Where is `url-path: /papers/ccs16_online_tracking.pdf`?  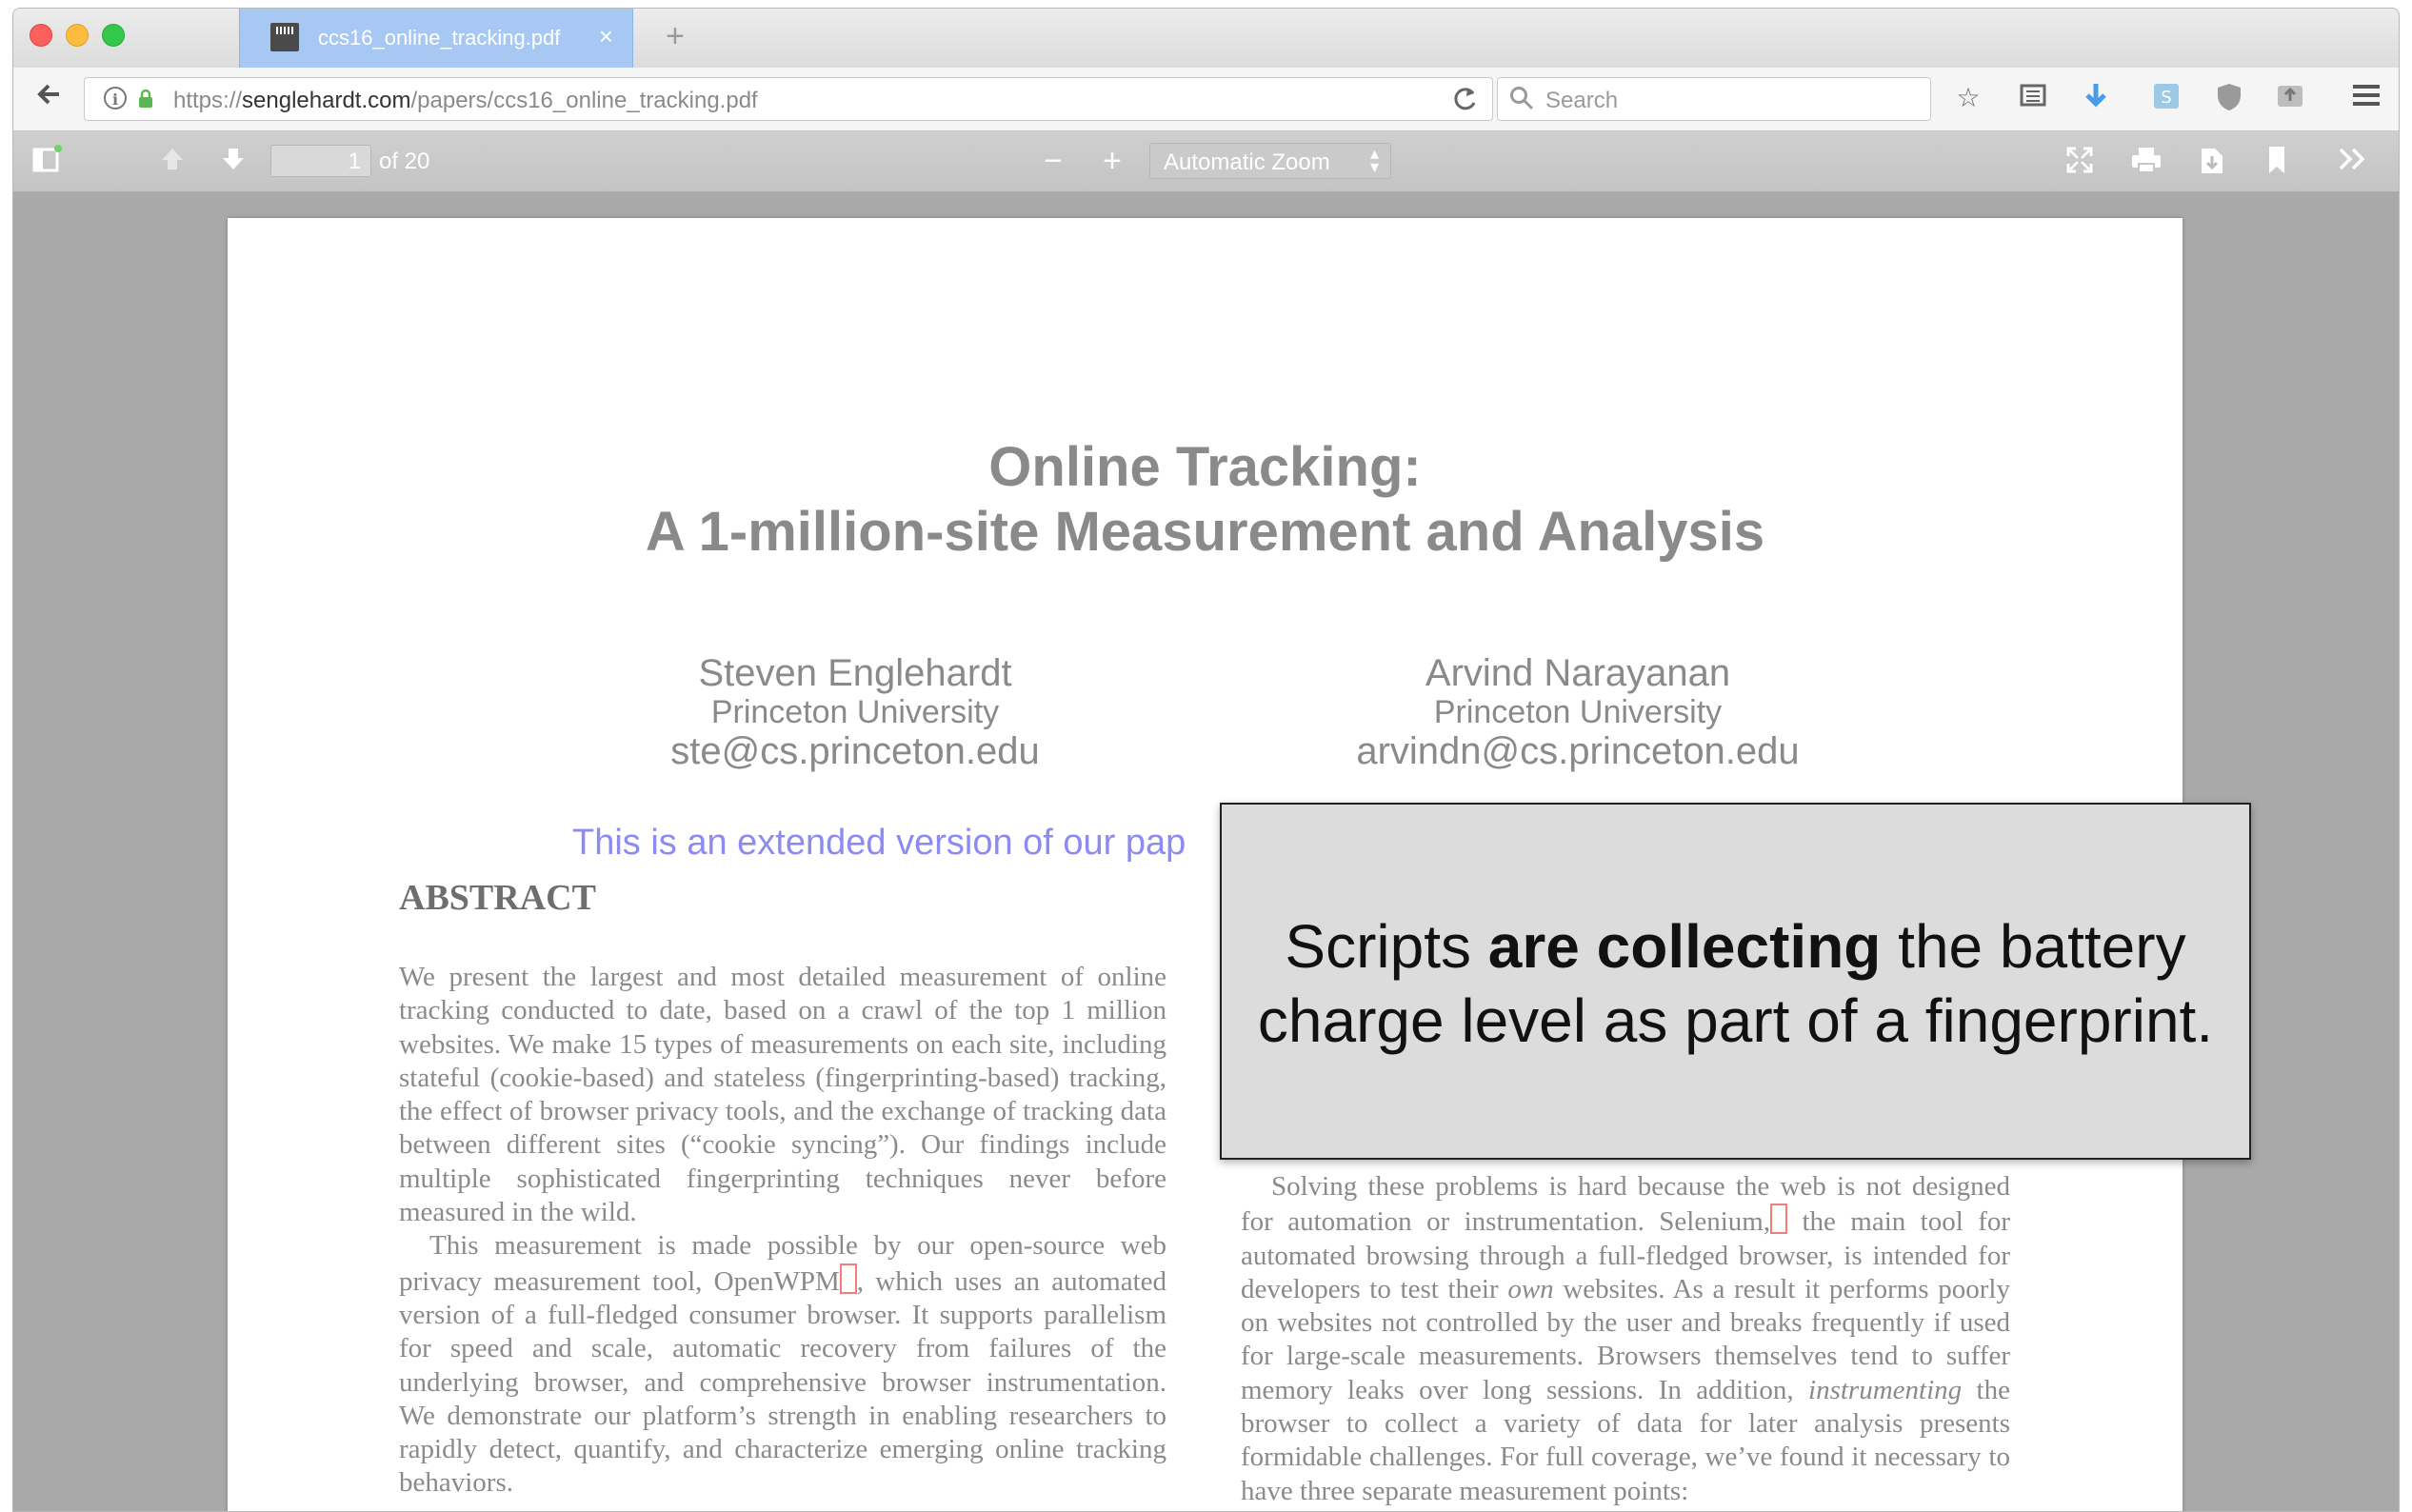
url-path: /papers/ccs16_online_tracking.pdf is located at coordinates (584, 100).